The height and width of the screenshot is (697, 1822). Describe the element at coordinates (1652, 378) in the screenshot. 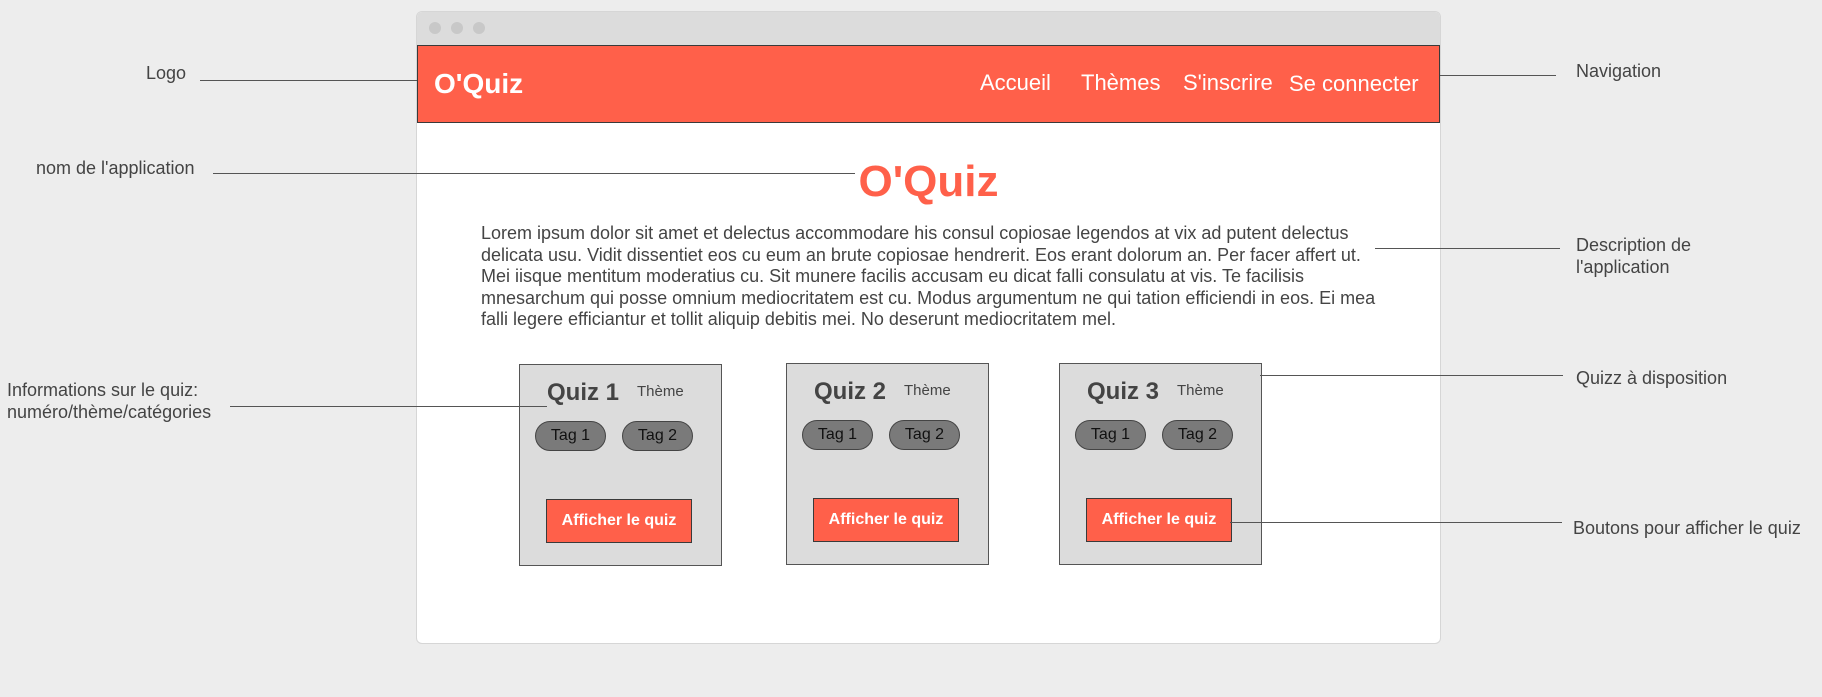

I see `annotation-quizzes: Quizz à disposition` at that location.